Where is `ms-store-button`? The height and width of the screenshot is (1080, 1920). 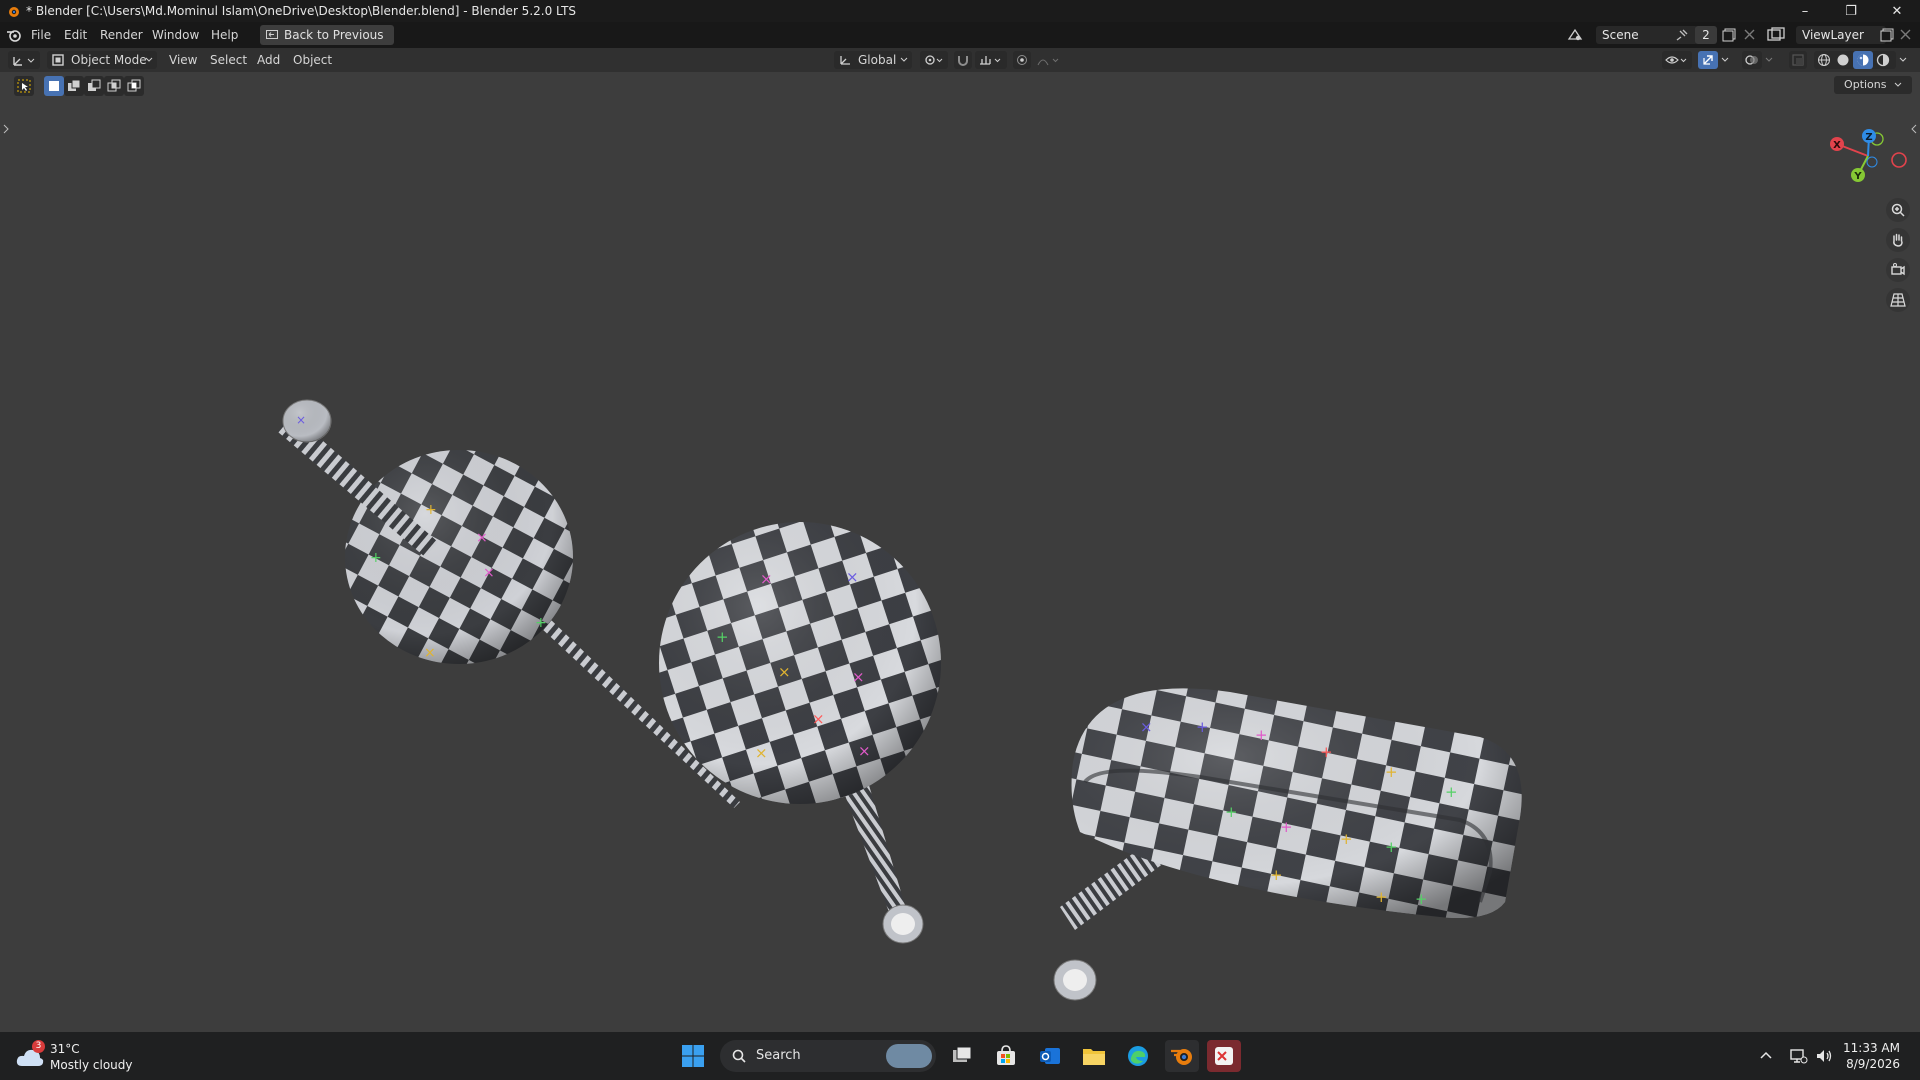
ms-store-button is located at coordinates (1006, 1056).